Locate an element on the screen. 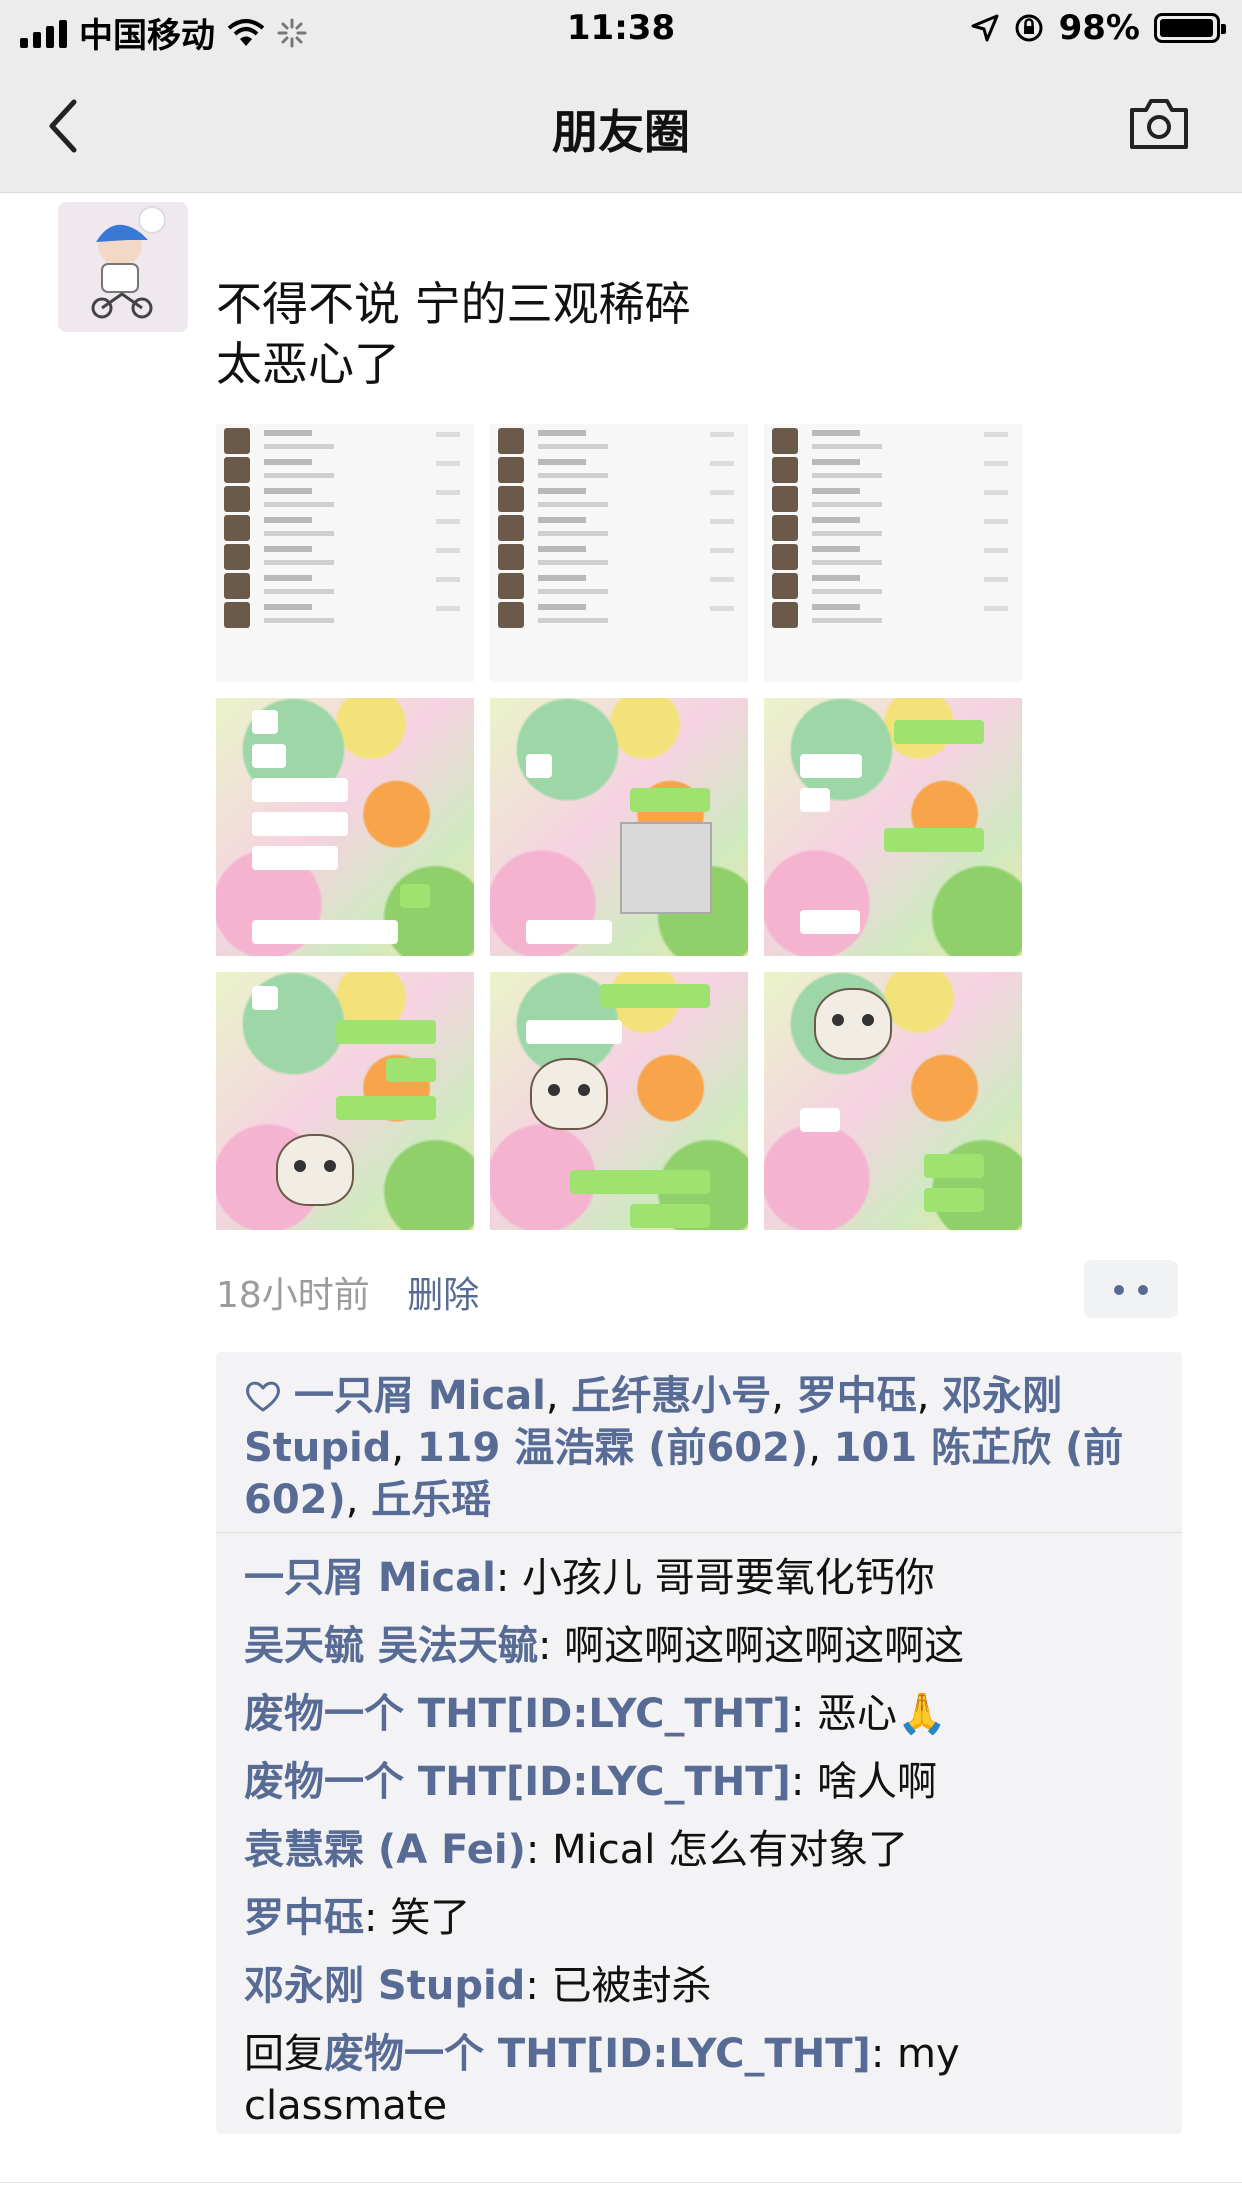 The height and width of the screenshot is (2208, 1242). status-right: 98% is located at coordinates (1098, 28).